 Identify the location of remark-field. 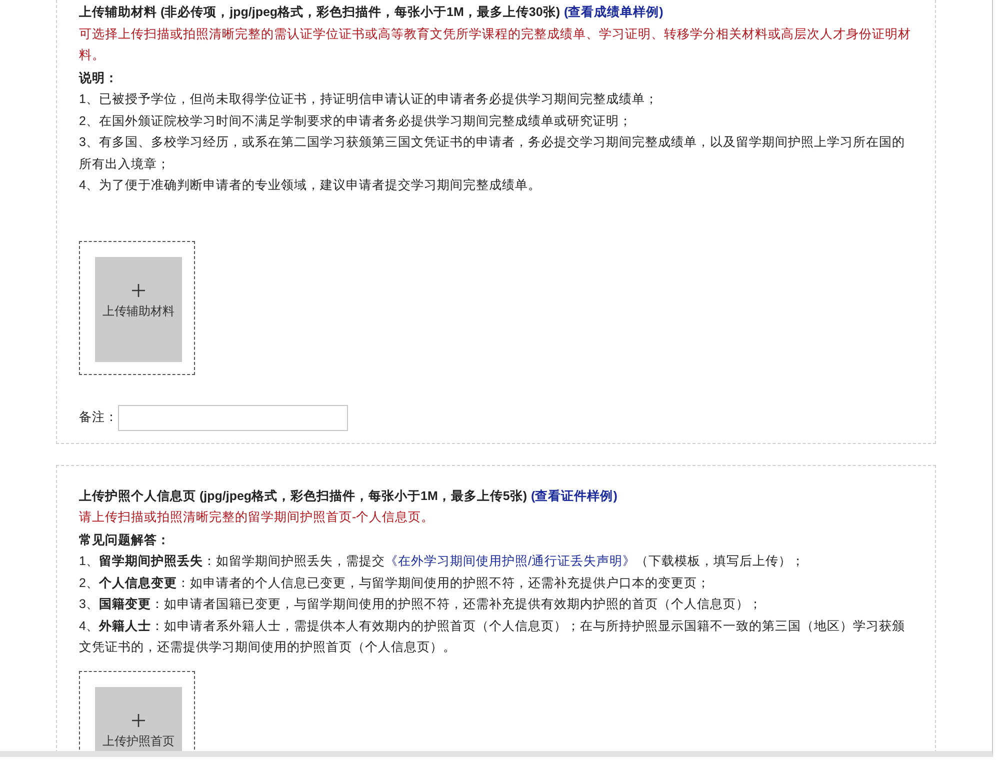
(233, 417).